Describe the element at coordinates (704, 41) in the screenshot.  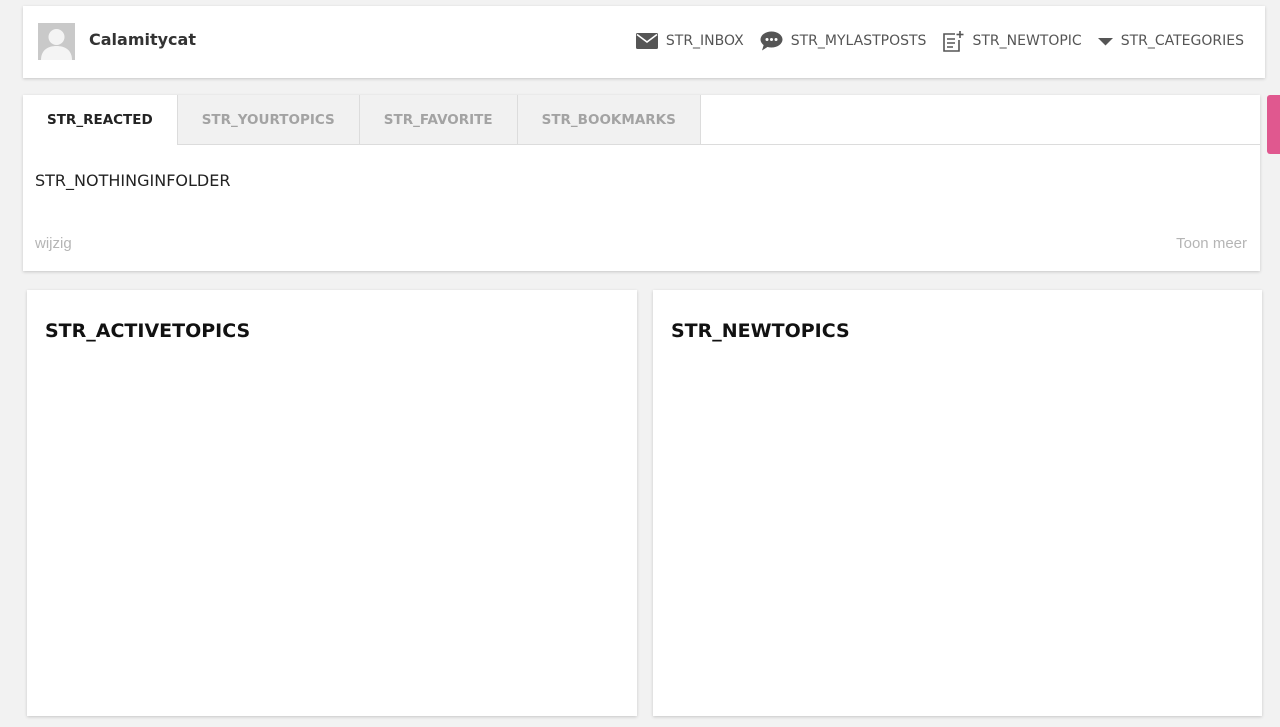
I see `nav-inbox-label: STR_INBOX` at that location.